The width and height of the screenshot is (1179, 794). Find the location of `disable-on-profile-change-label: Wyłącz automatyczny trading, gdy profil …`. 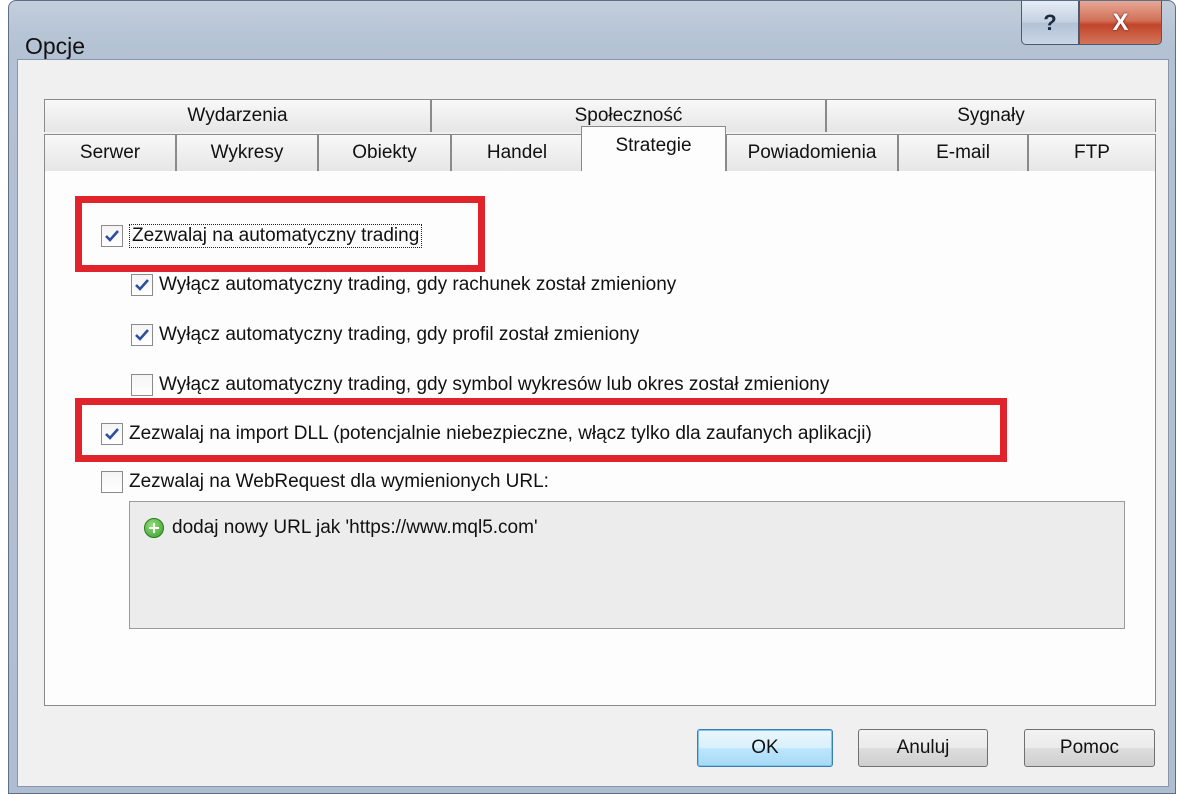

disable-on-profile-change-label: Wyłącz automatyczny trading, gdy profil … is located at coordinates (399, 334).